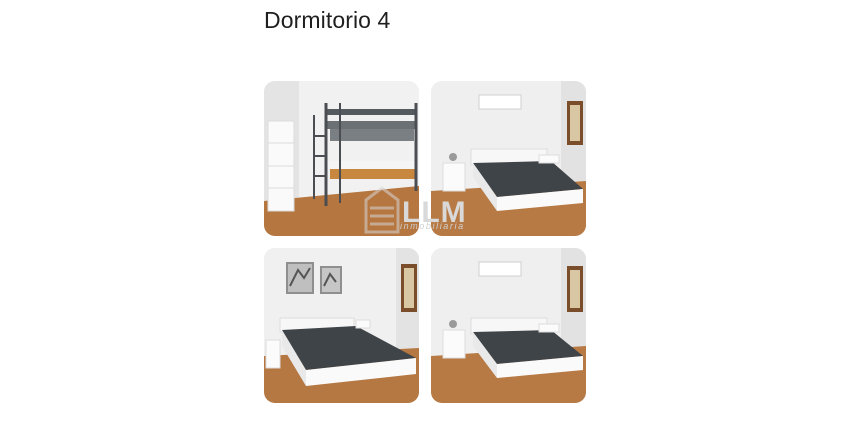 Image resolution: width=850 pixels, height=426 pixels. What do you see at coordinates (432, 226) in the screenshot?
I see `watermark-subtitle: inmobiliaria` at bounding box center [432, 226].